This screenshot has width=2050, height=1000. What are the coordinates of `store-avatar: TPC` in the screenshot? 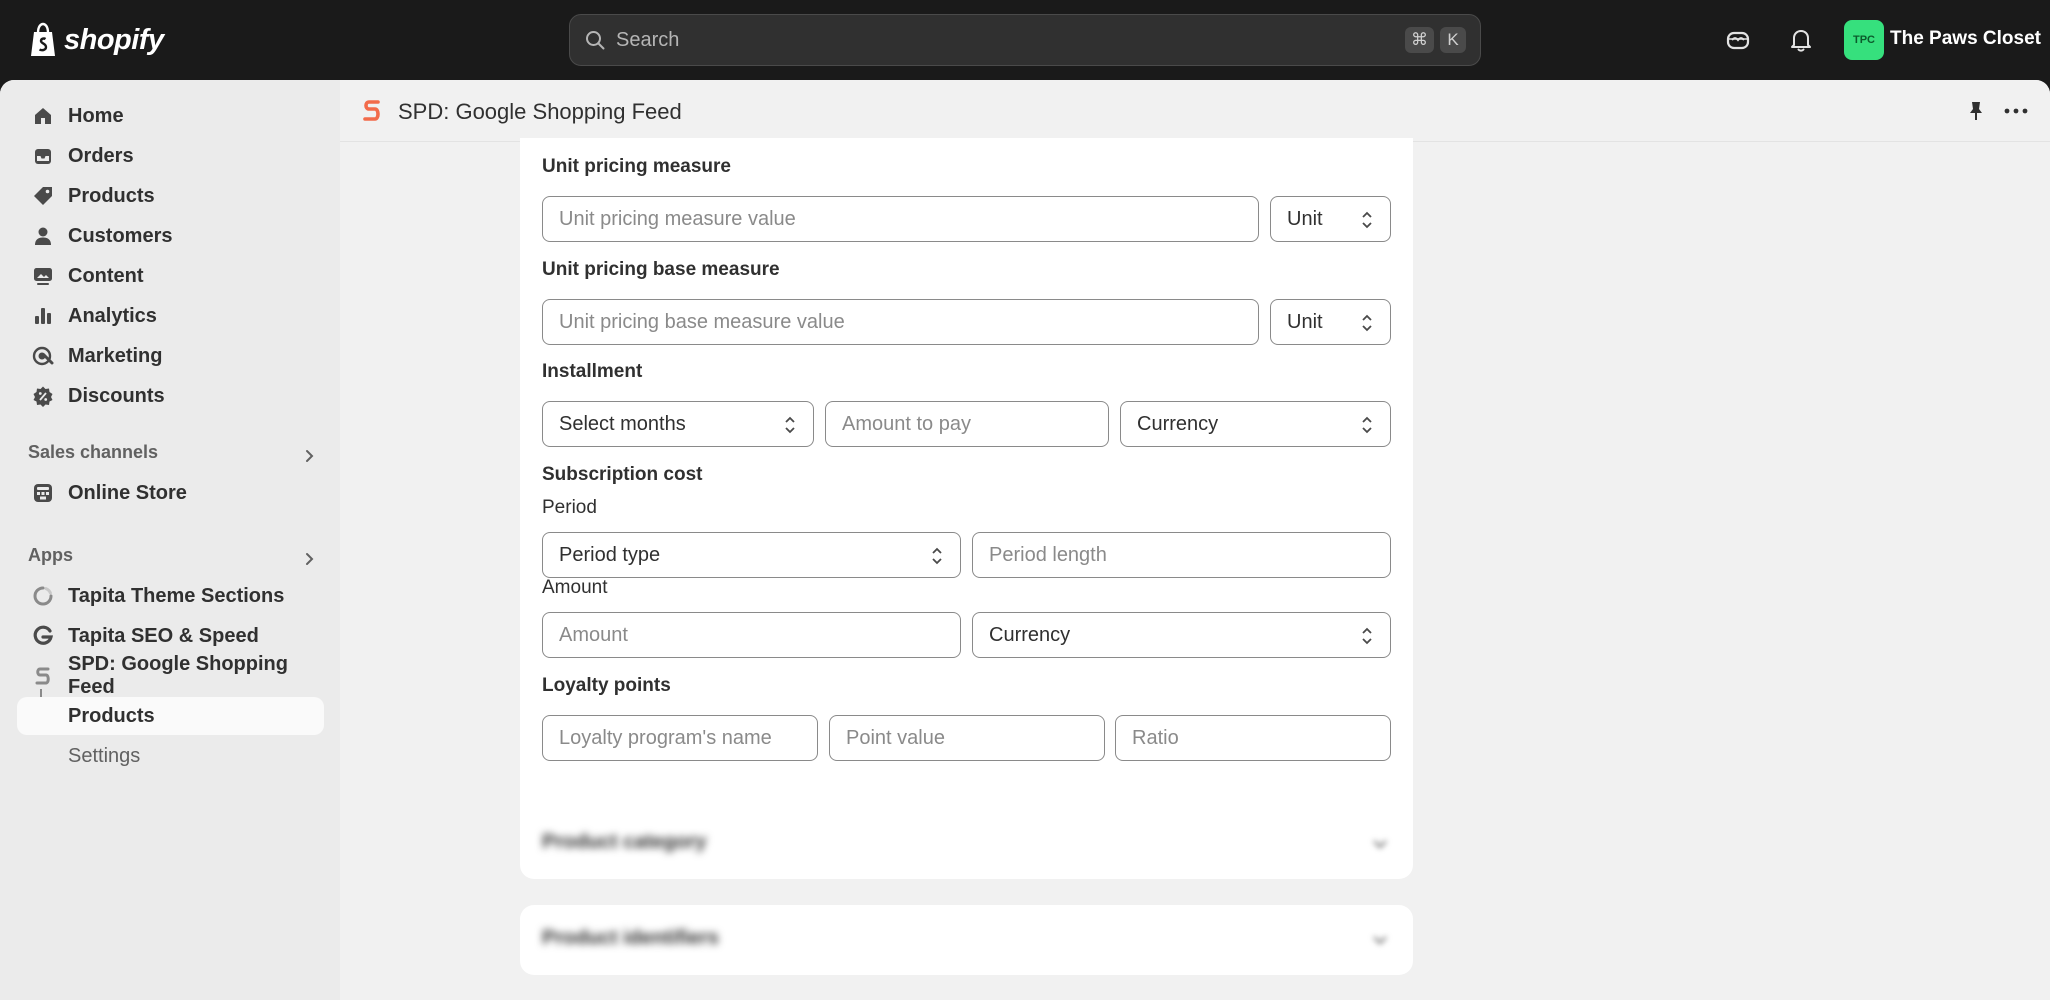 It's located at (1864, 40).